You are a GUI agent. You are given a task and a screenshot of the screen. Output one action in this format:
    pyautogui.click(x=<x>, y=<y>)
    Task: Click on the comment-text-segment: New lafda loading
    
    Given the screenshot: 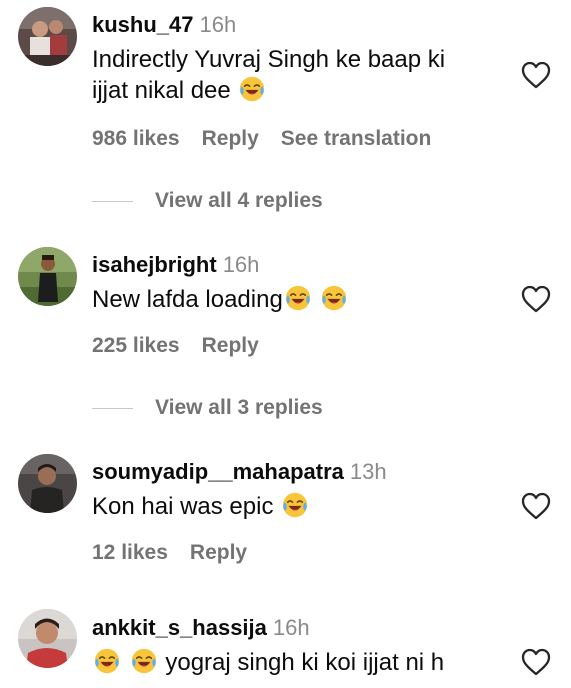 What is the action you would take?
    pyautogui.click(x=187, y=299)
    